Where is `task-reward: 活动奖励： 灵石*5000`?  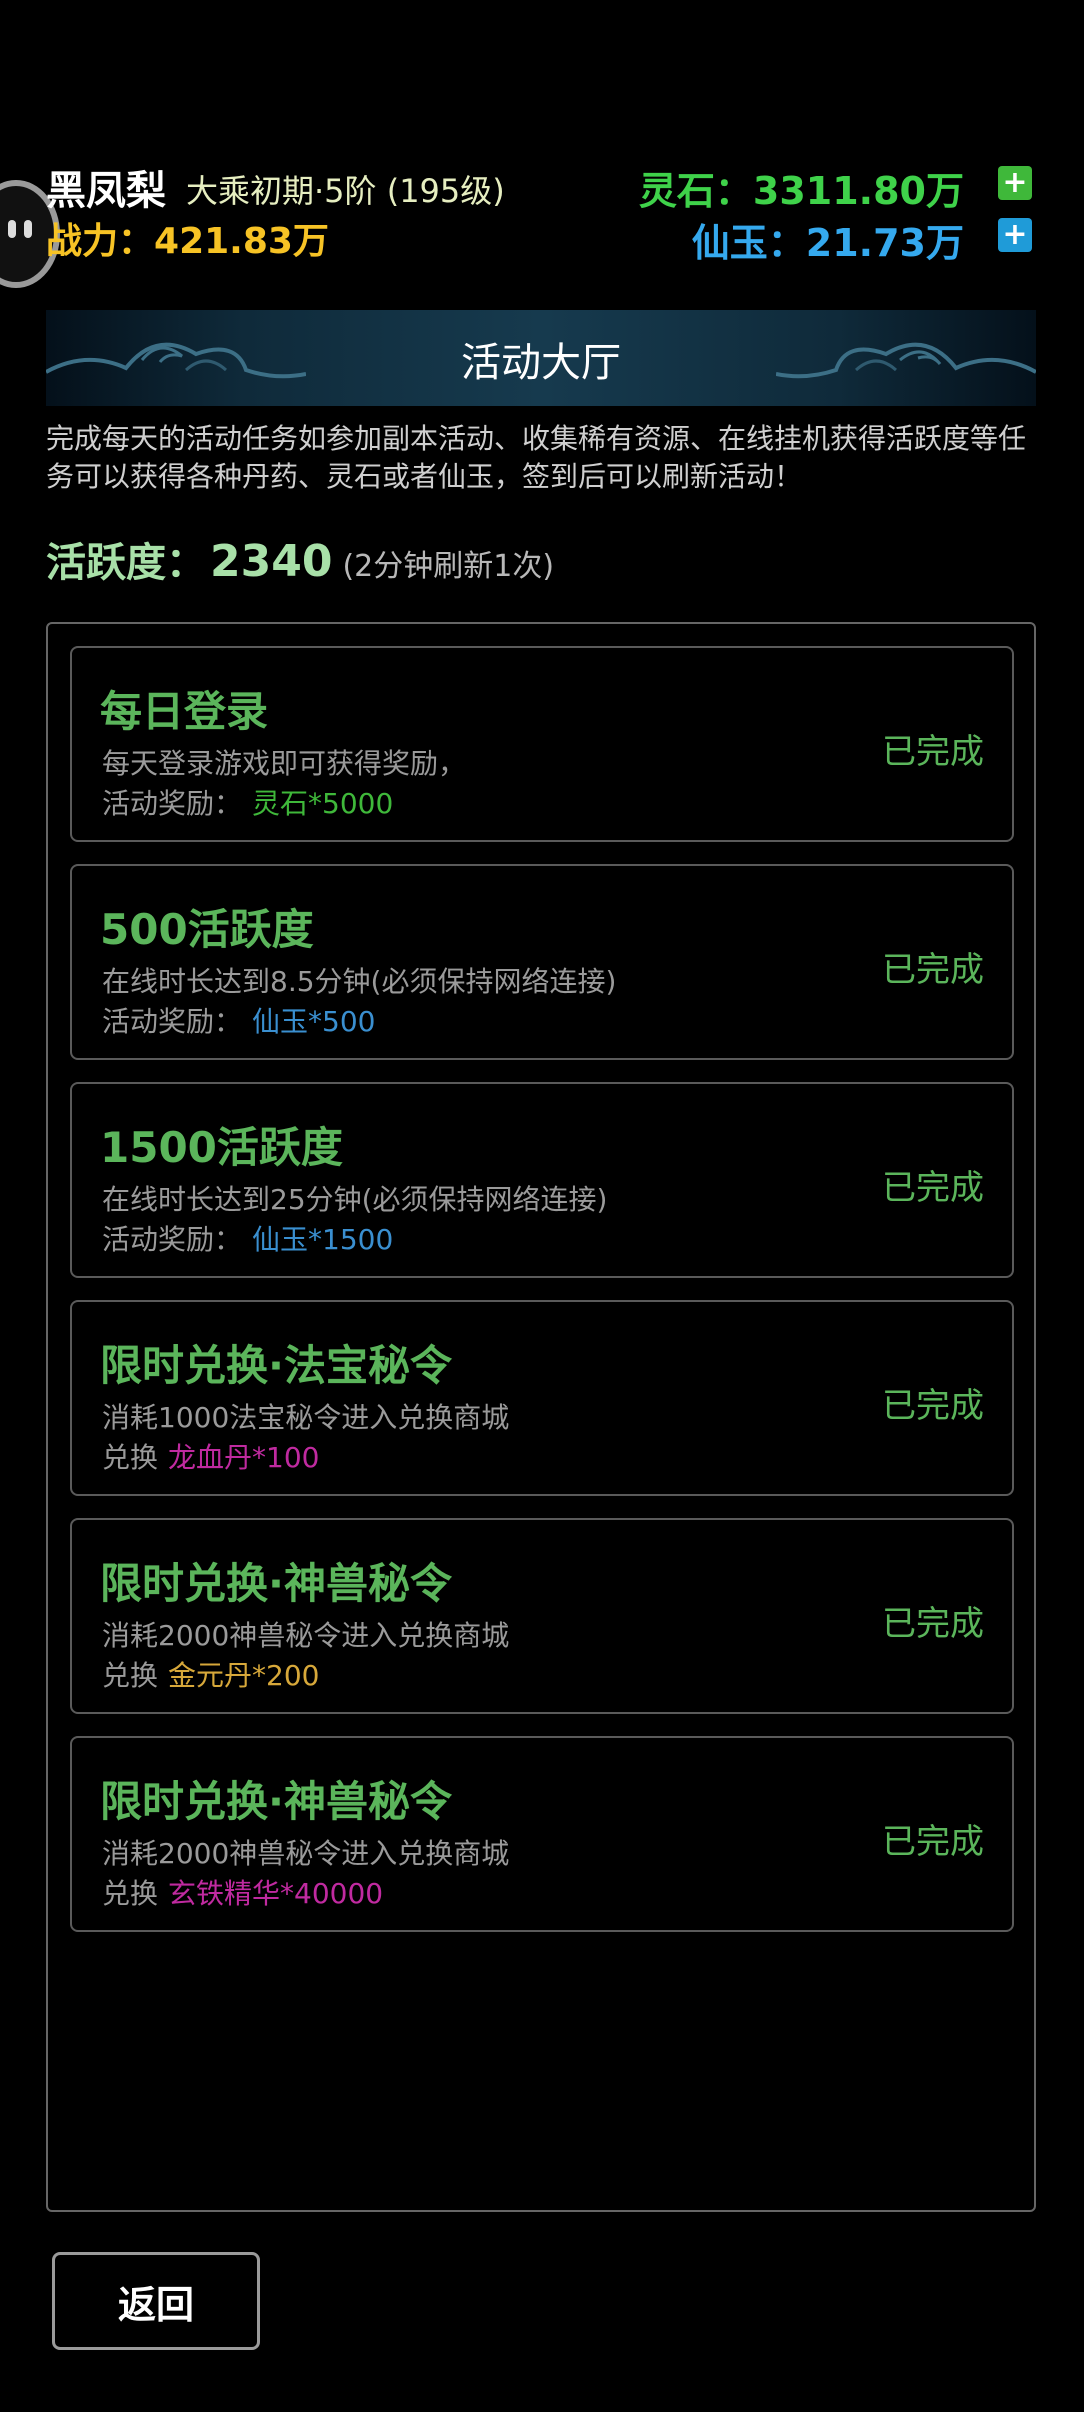
task-reward: 活动奖励： 灵石*5000 is located at coordinates (247, 802).